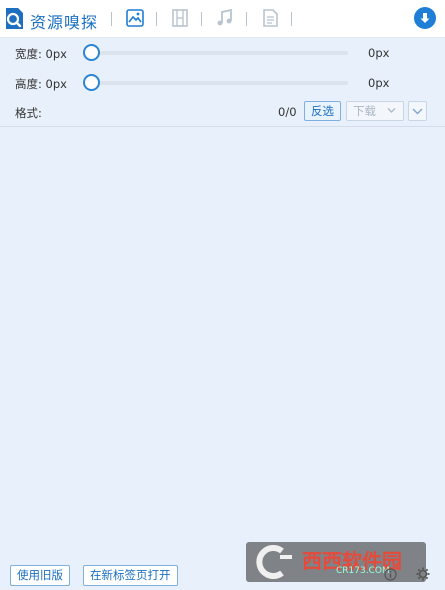  What do you see at coordinates (364, 111) in the screenshot?
I see `download-label: 下载` at bounding box center [364, 111].